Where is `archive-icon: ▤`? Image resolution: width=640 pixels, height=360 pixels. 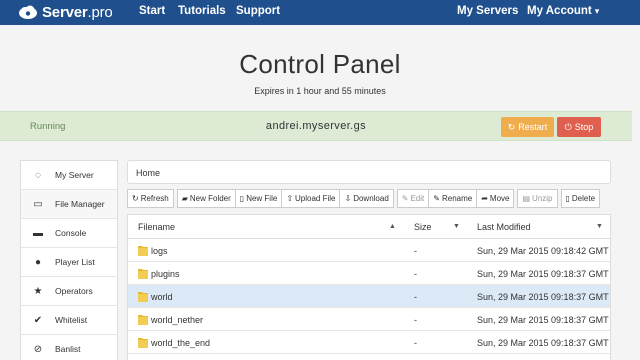 archive-icon: ▤ is located at coordinates (526, 198).